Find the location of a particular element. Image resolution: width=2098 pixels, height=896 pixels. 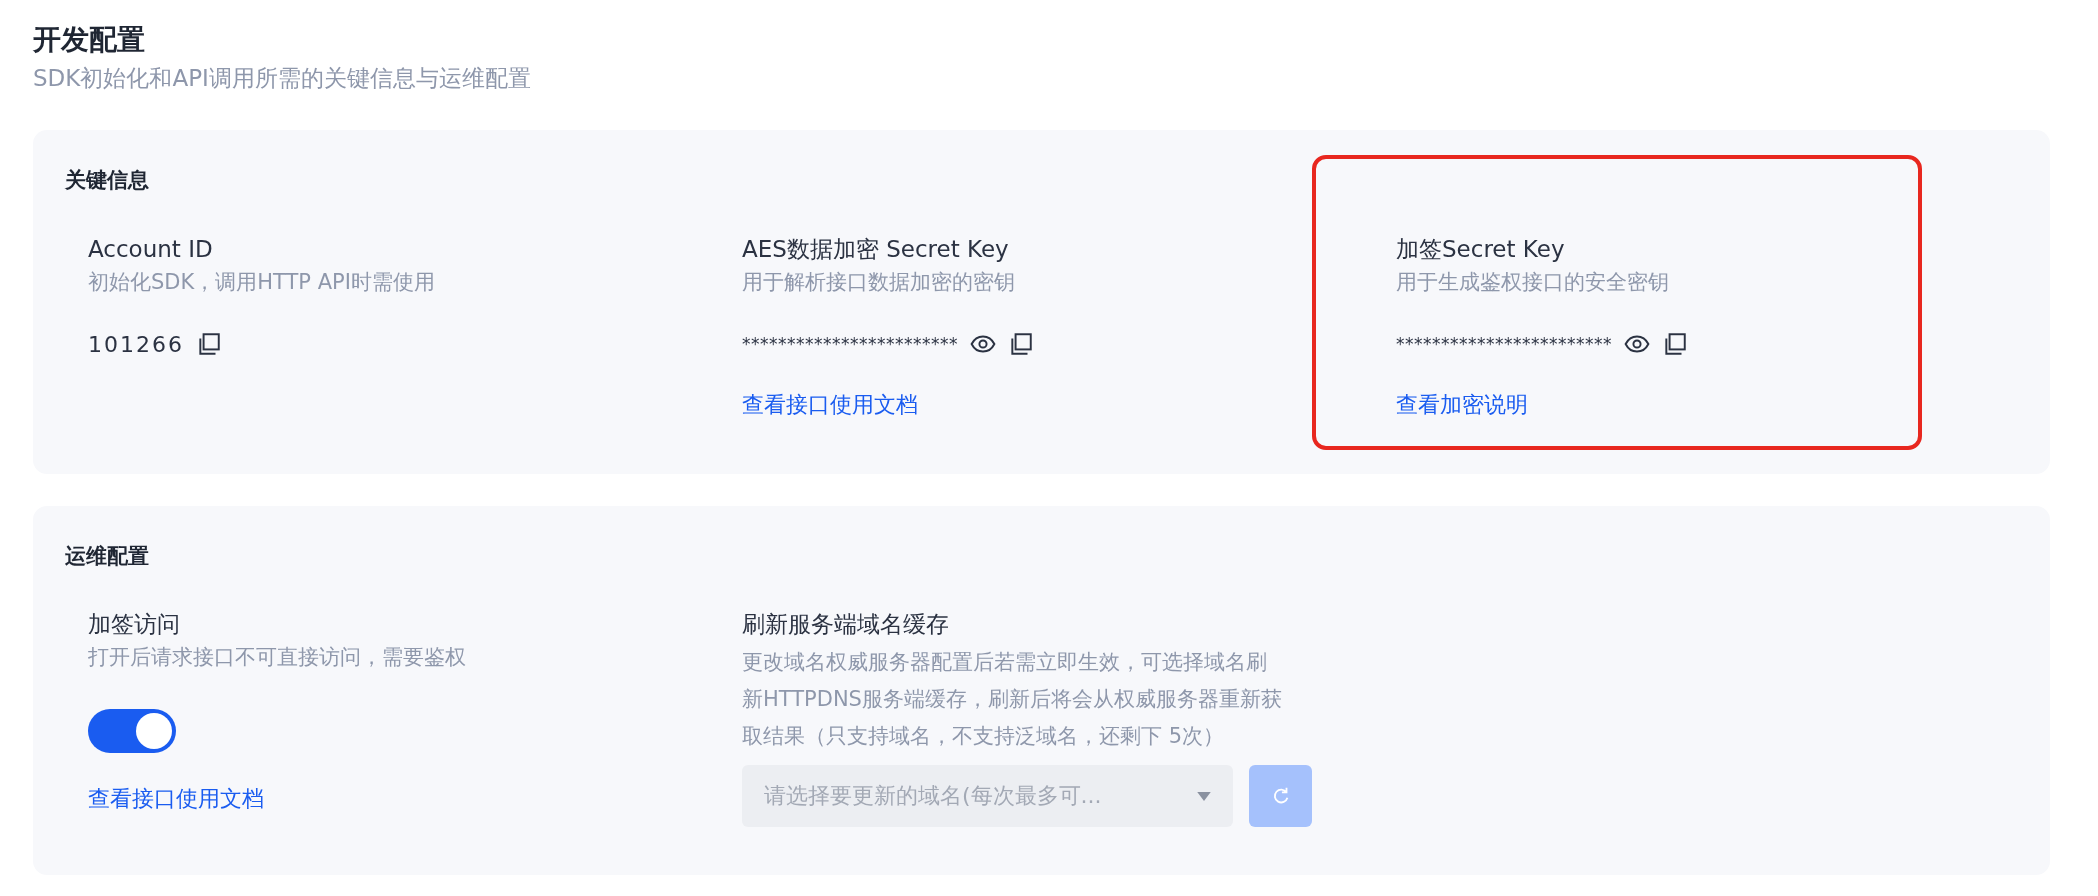

field-description: 打开后请求接口不可直接访问，需要鉴权 is located at coordinates (277, 657).